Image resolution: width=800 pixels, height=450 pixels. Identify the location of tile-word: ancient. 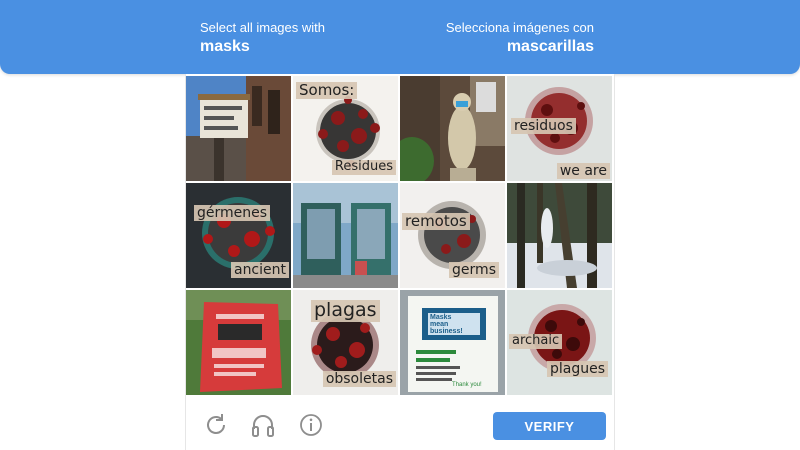
(259, 269).